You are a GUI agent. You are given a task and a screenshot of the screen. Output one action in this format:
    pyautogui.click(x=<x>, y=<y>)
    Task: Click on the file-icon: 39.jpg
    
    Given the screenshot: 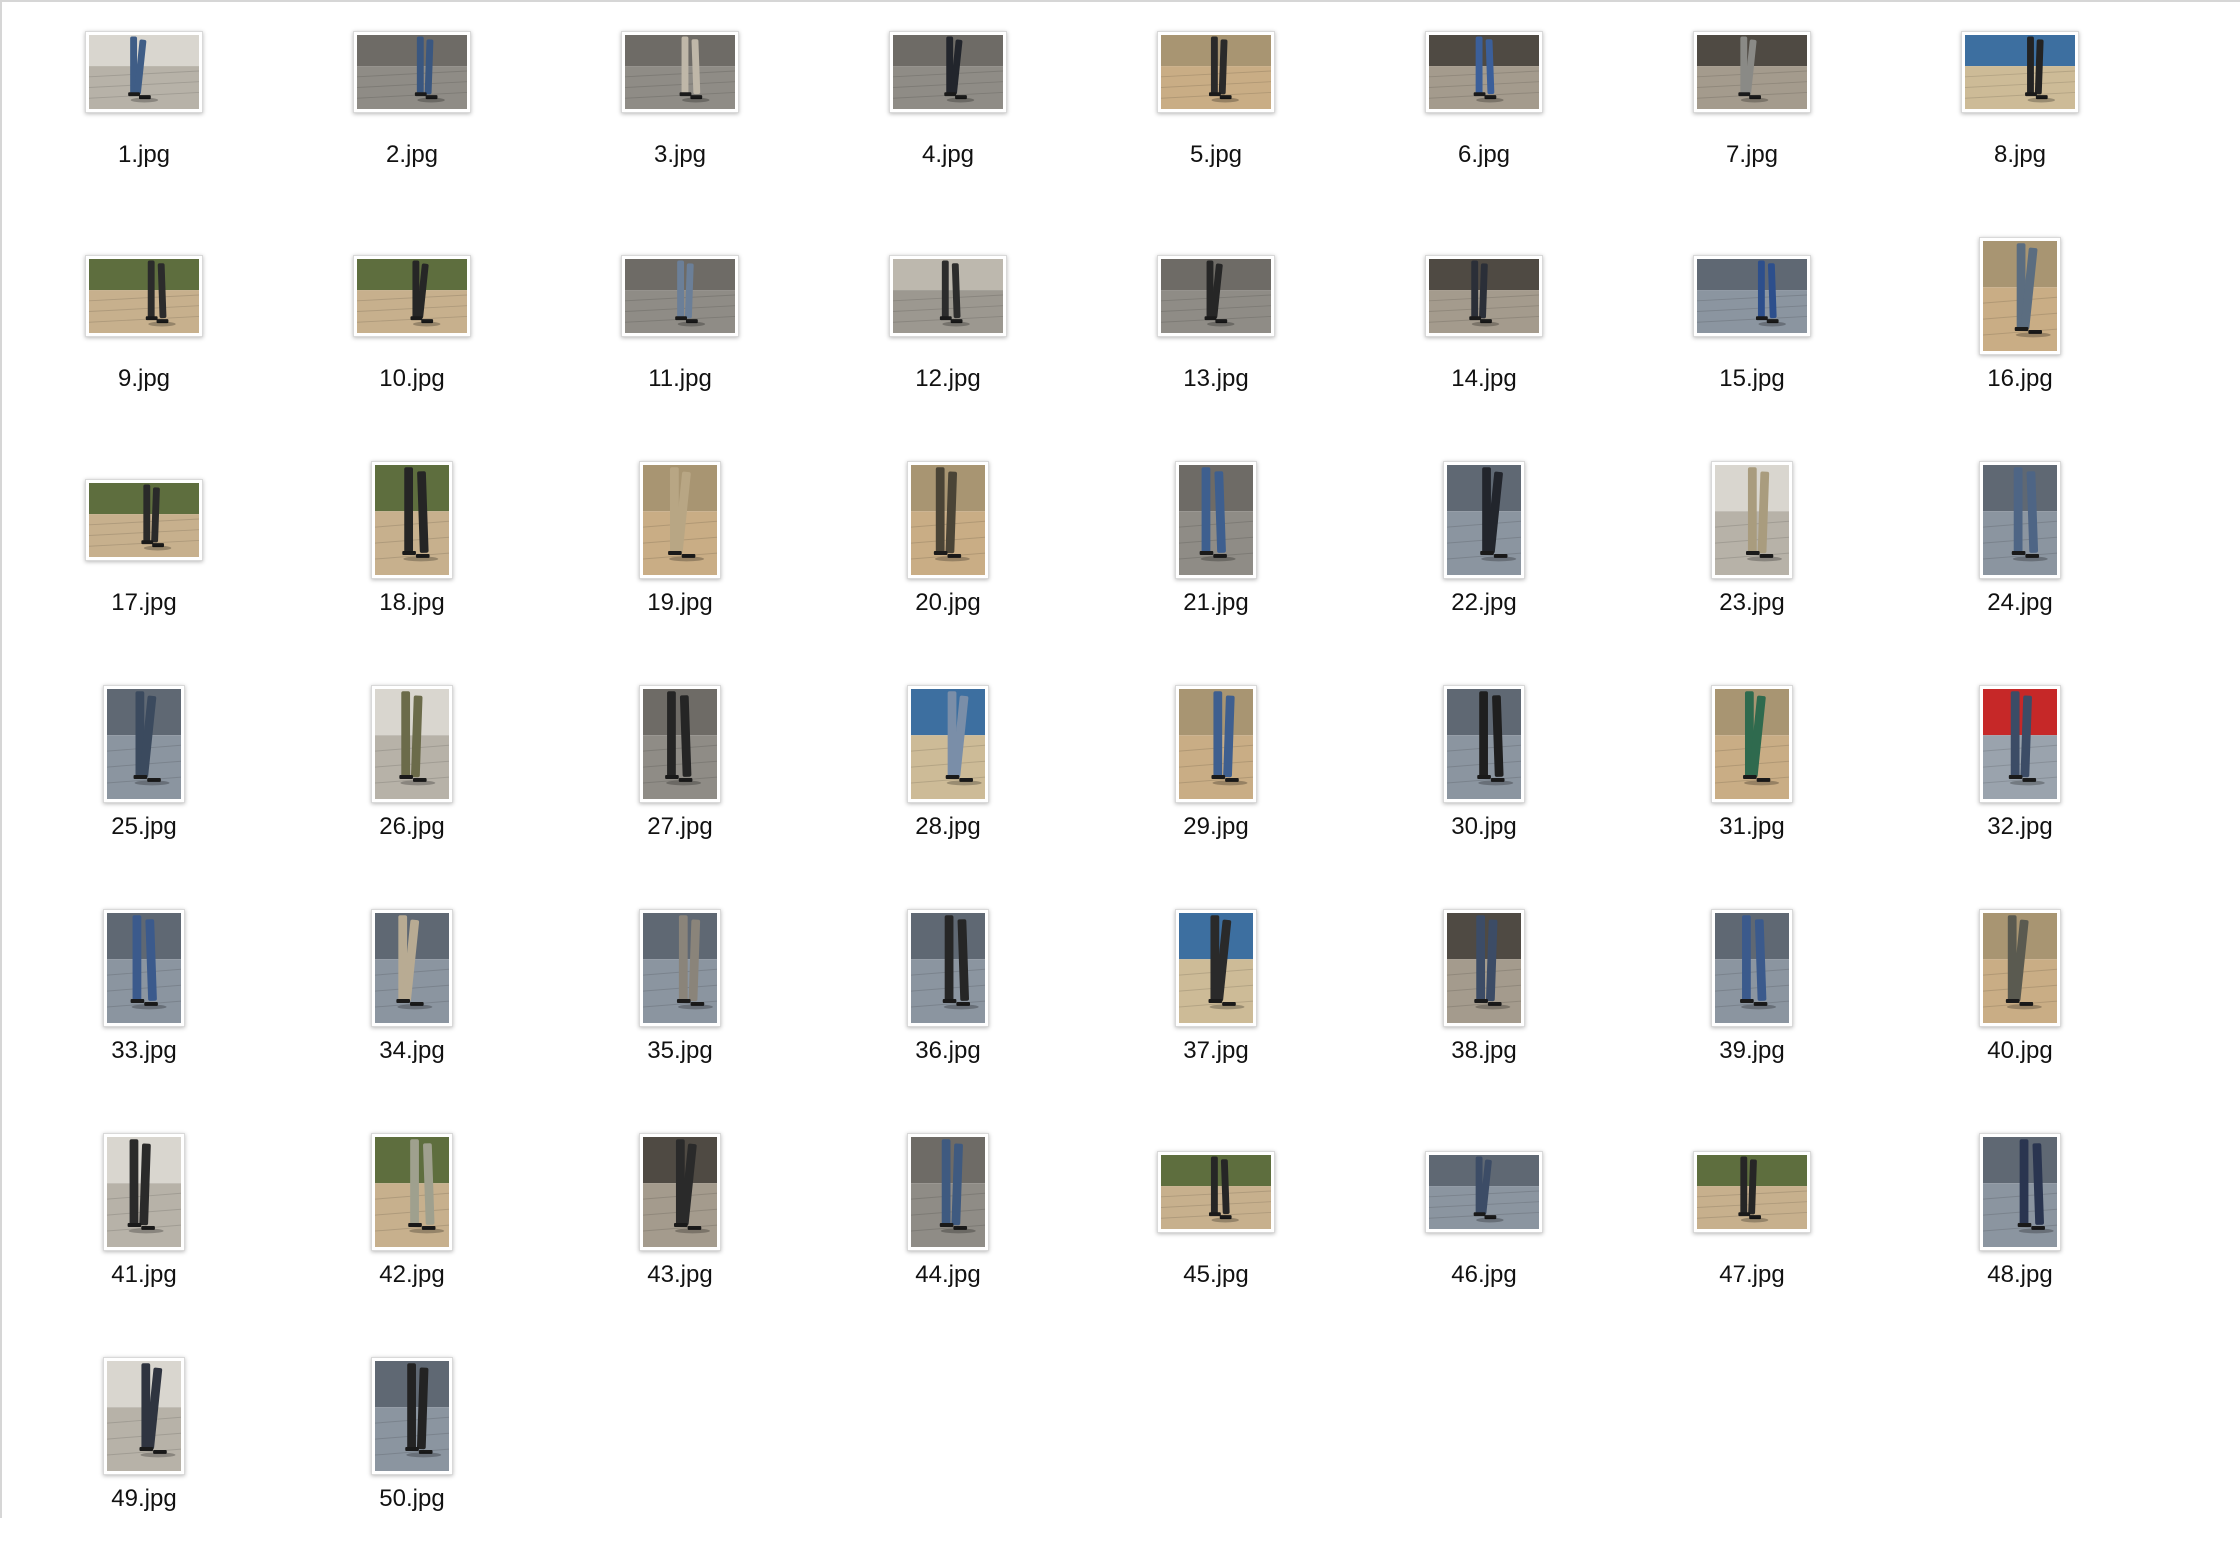 What is the action you would take?
    pyautogui.click(x=1752, y=1003)
    